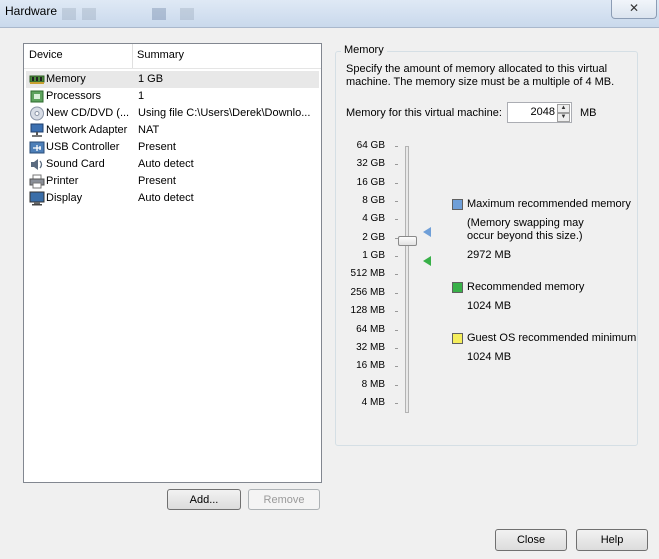 Image resolution: width=659 pixels, height=559 pixels. I want to click on device-name: Processors, so click(74, 96).